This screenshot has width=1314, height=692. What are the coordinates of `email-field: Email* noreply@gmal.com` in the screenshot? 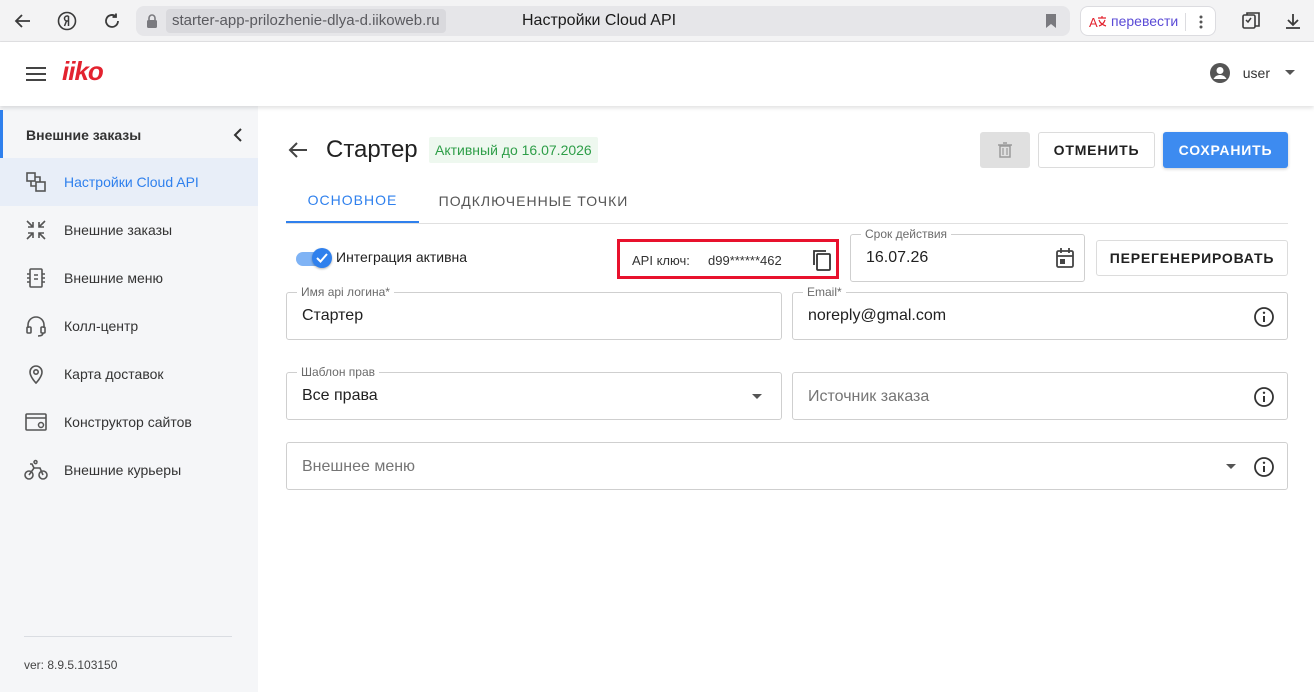 It's located at (1040, 312).